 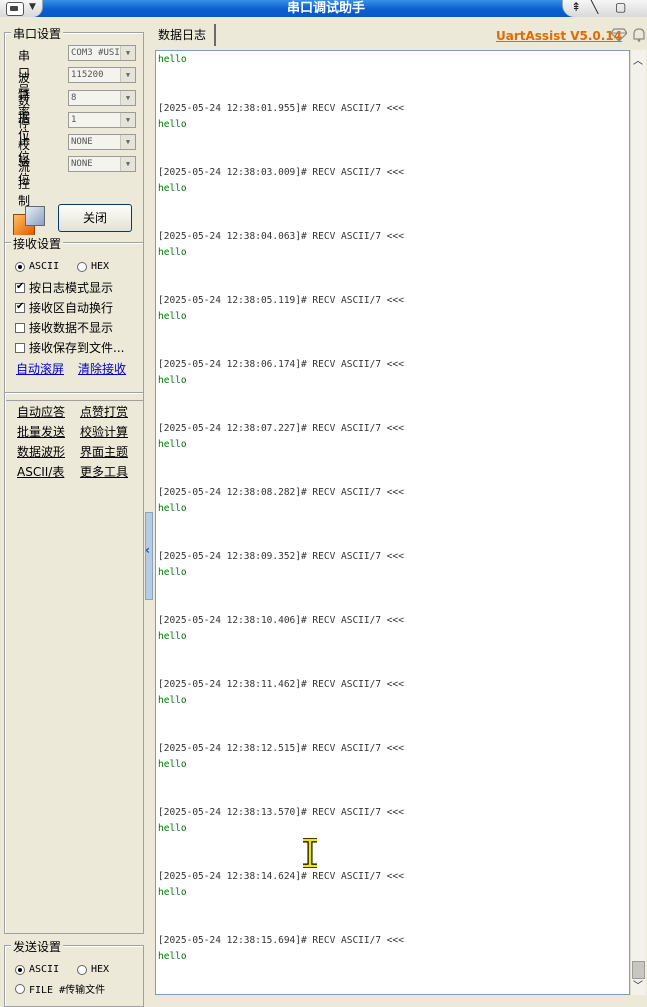 I want to click on auto-wrap-label: 接收区自动换行, so click(x=71, y=308).